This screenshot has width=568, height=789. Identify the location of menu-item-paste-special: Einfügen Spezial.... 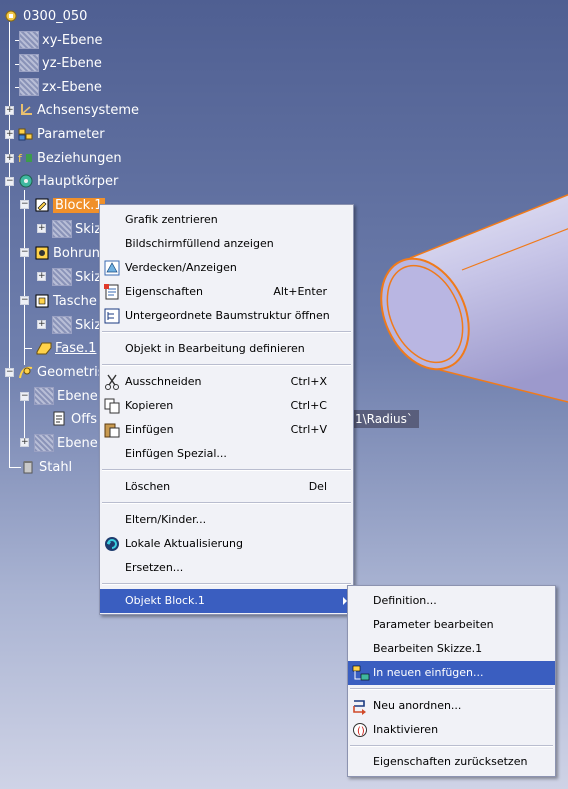
(226, 454).